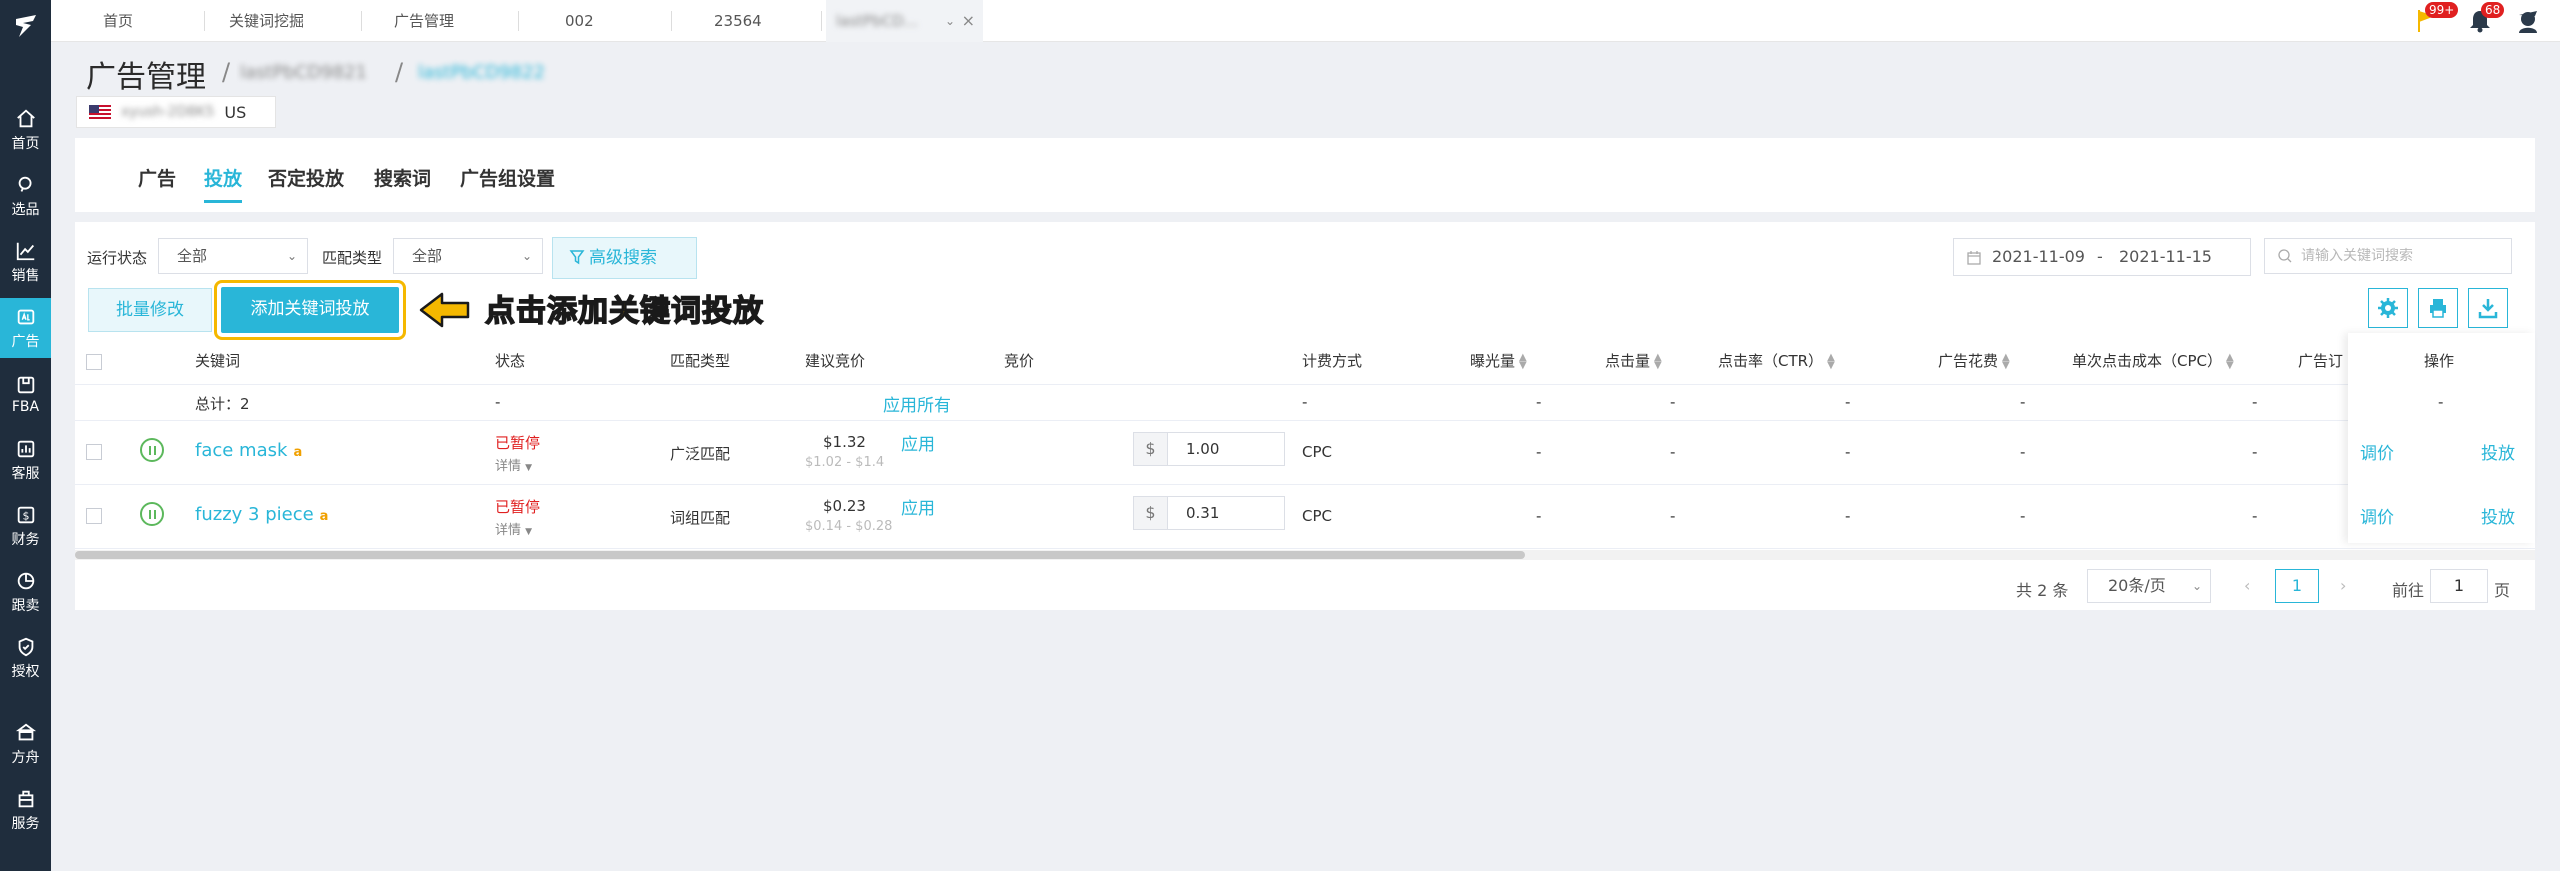 The image size is (2560, 871). Describe the element at coordinates (150, 310) in the screenshot. I see `batch-edit-button: 批量修改` at that location.